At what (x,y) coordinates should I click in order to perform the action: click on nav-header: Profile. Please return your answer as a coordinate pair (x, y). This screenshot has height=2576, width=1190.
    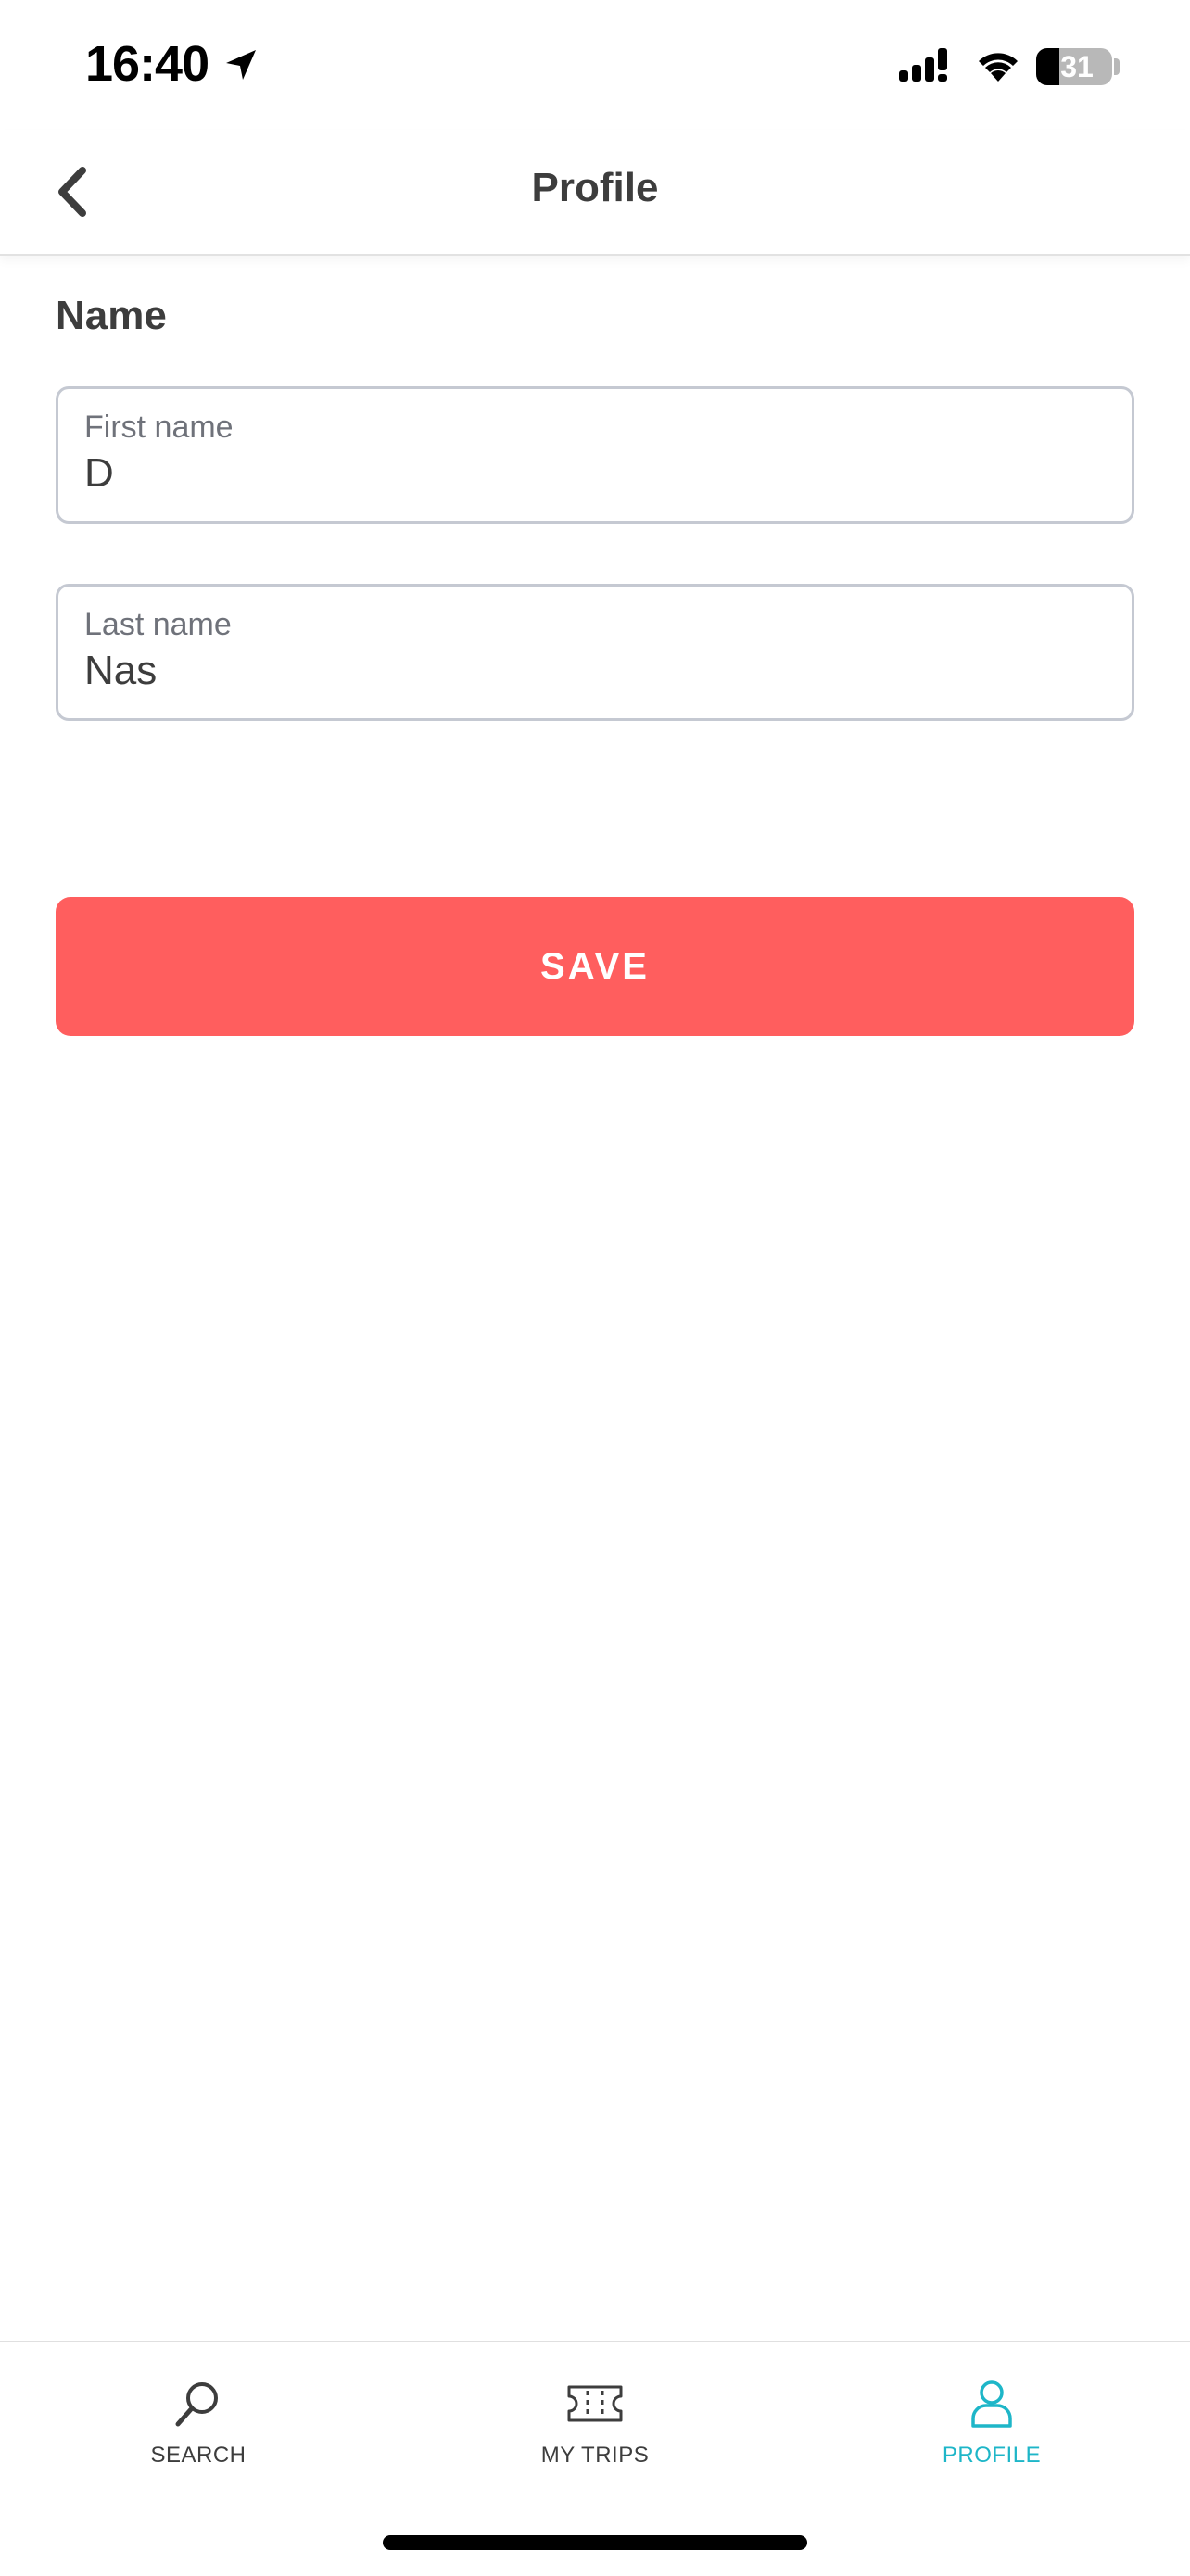
    Looking at the image, I should click on (595, 193).